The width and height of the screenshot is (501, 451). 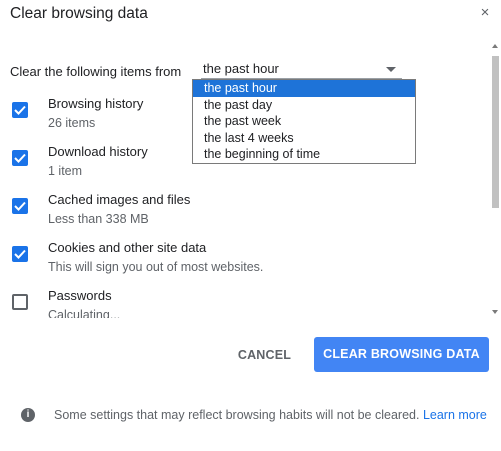 What do you see at coordinates (495, 46) in the screenshot?
I see `scroll-up-icon` at bounding box center [495, 46].